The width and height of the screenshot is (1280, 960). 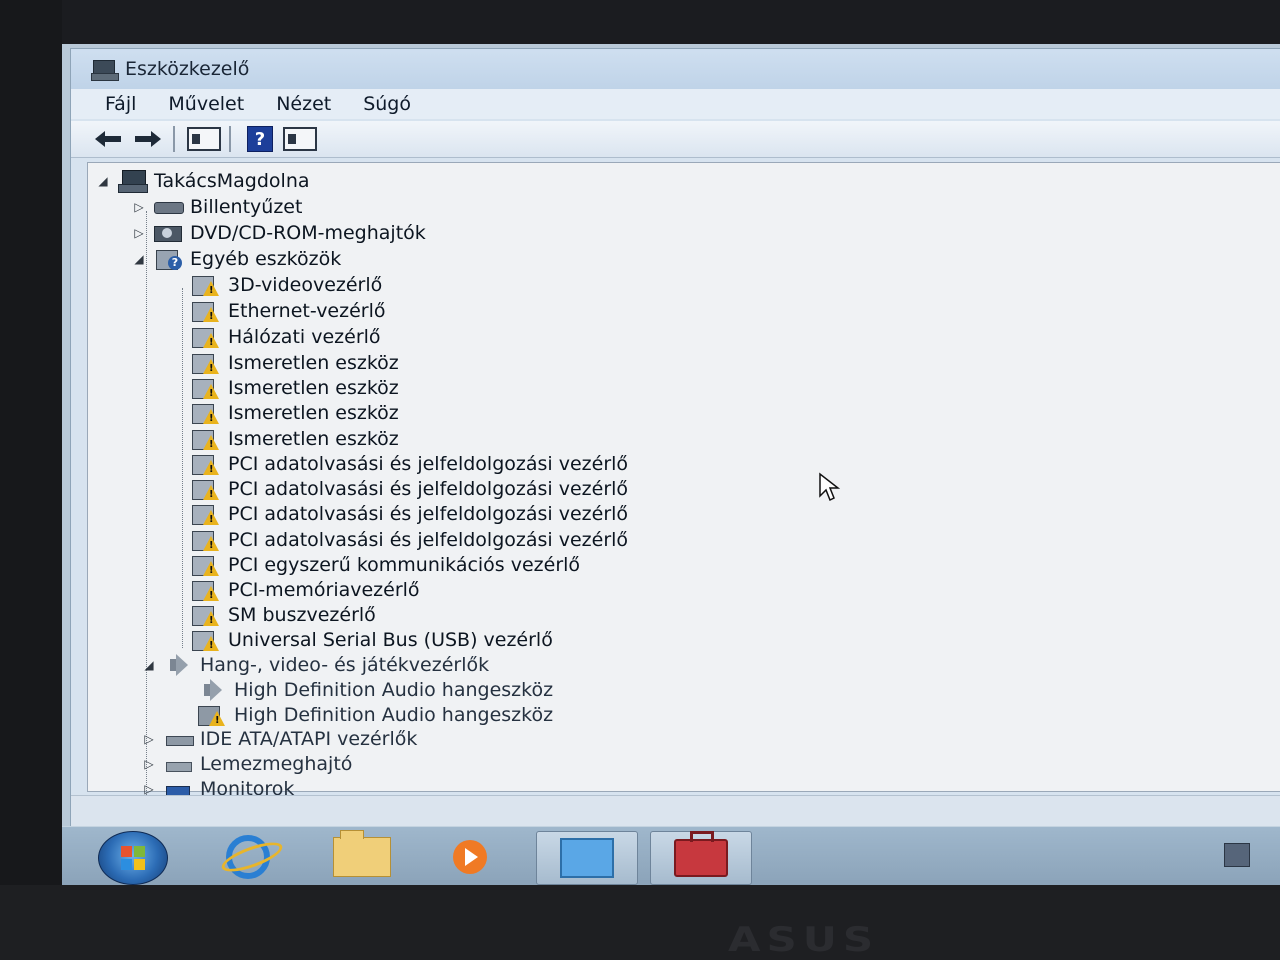 I want to click on tree-item: ! Hálózati vezérlő, so click(x=274, y=337).